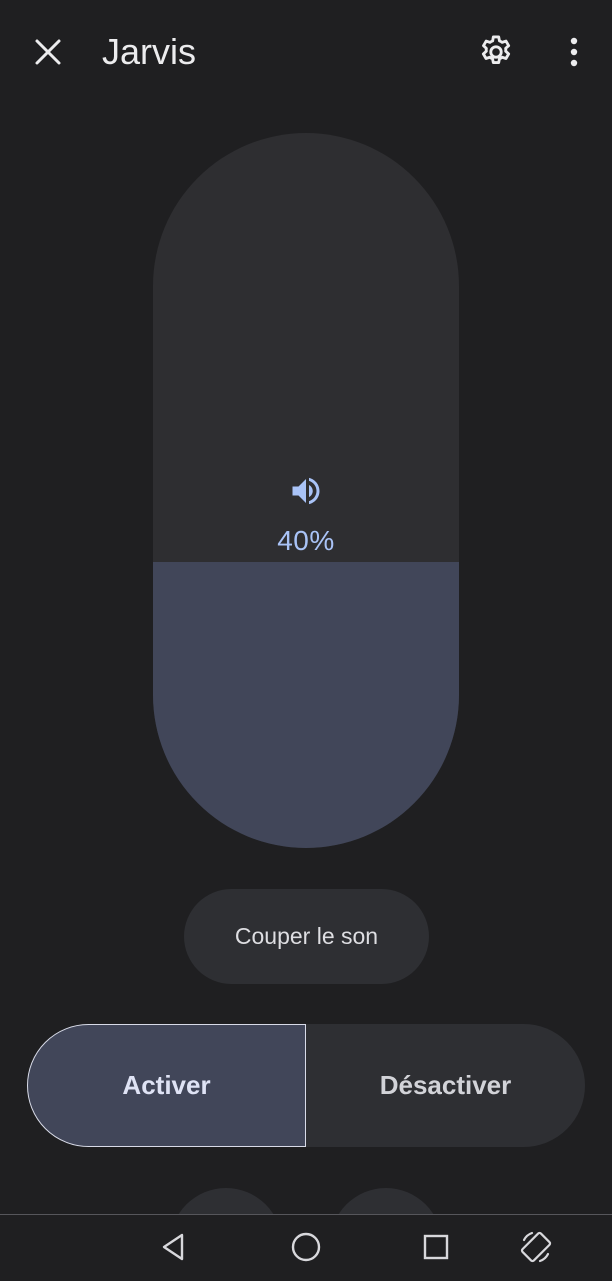 The height and width of the screenshot is (1281, 612). I want to click on home-button, so click(306, 1247).